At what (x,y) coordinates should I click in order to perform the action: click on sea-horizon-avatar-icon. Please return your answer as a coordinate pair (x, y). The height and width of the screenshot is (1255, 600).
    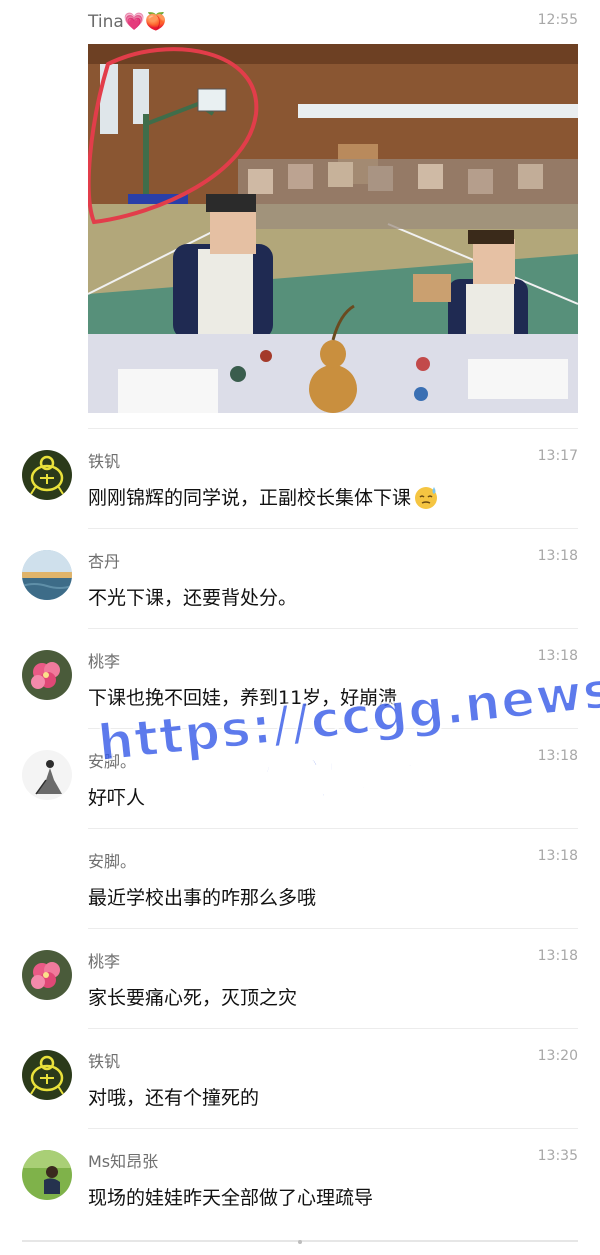
    Looking at the image, I should click on (47, 575).